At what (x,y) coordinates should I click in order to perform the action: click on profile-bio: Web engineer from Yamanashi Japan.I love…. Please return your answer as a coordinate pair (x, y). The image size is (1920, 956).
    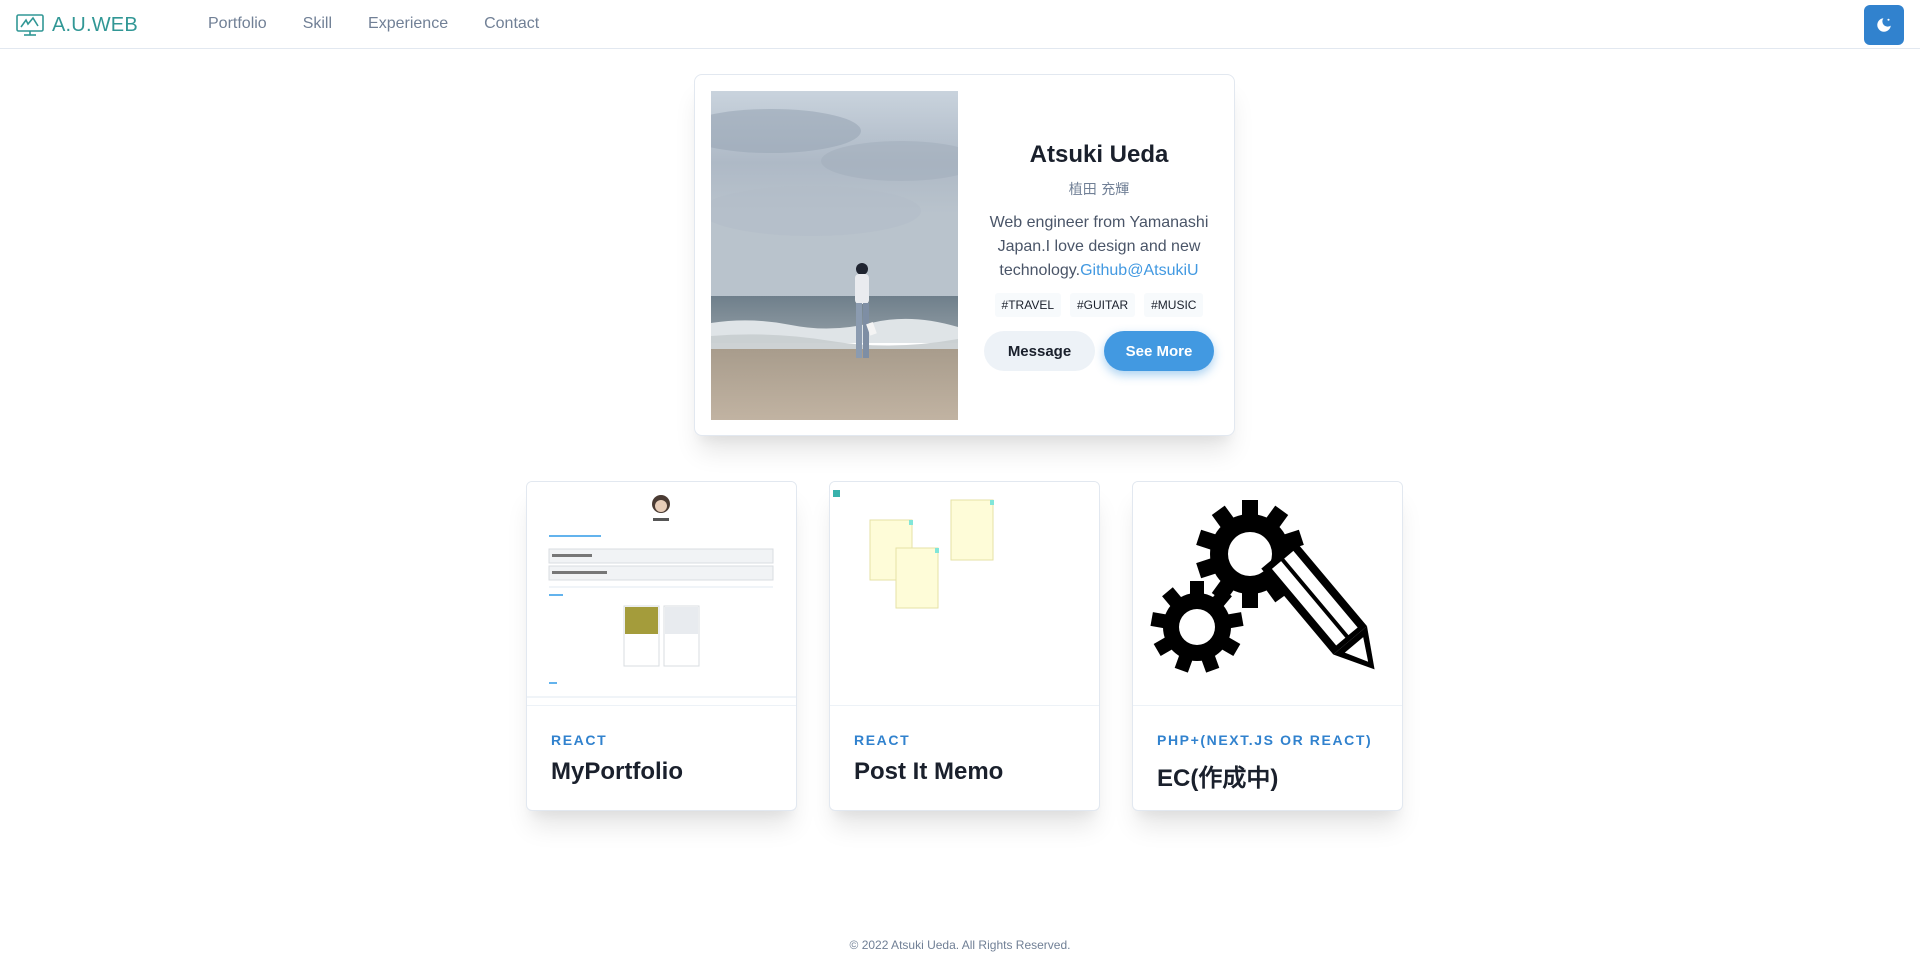
    Looking at the image, I should click on (1099, 247).